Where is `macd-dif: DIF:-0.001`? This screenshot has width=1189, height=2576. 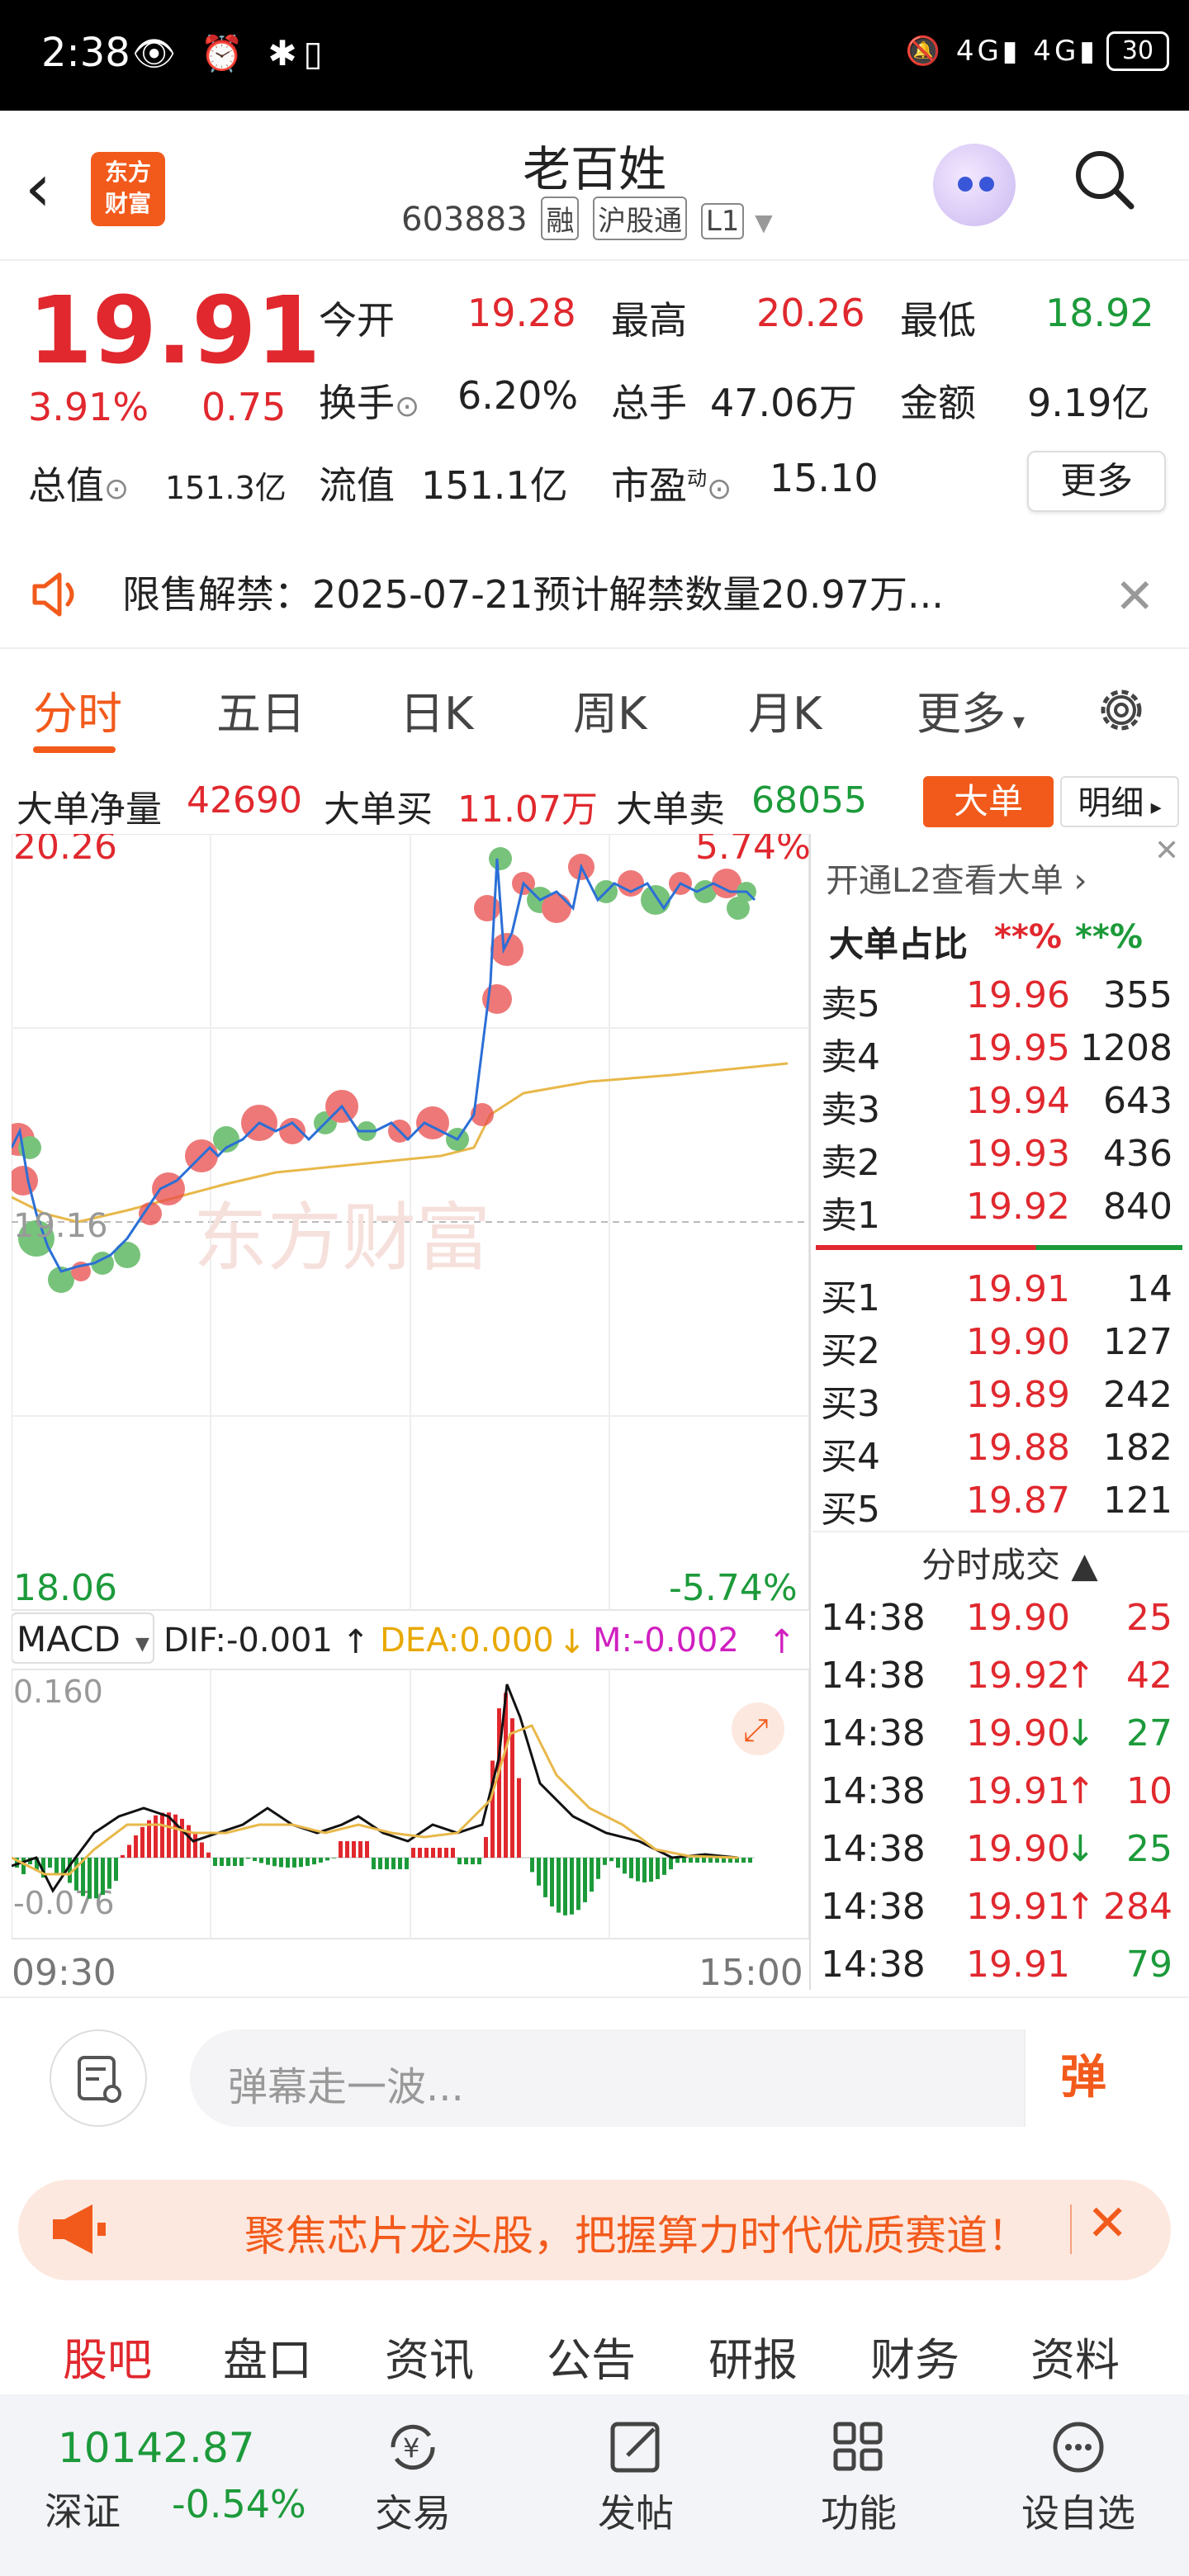
macd-dif: DIF:-0.001 is located at coordinates (248, 1641).